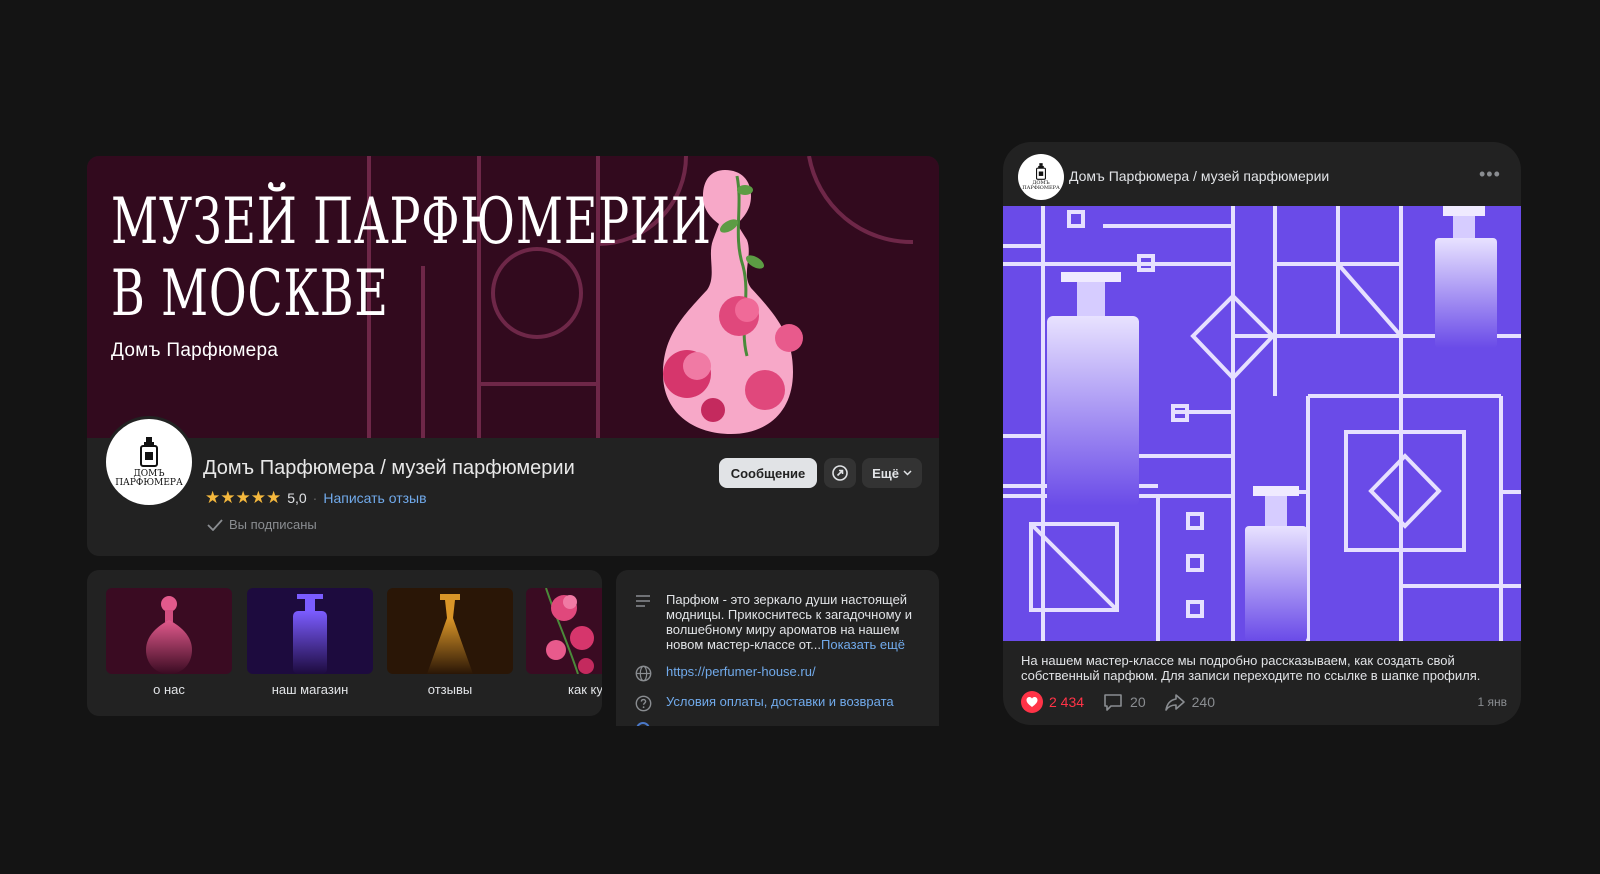  Describe the element at coordinates (310, 634) in the screenshot. I see `square-perfume-bottle-icon` at that location.